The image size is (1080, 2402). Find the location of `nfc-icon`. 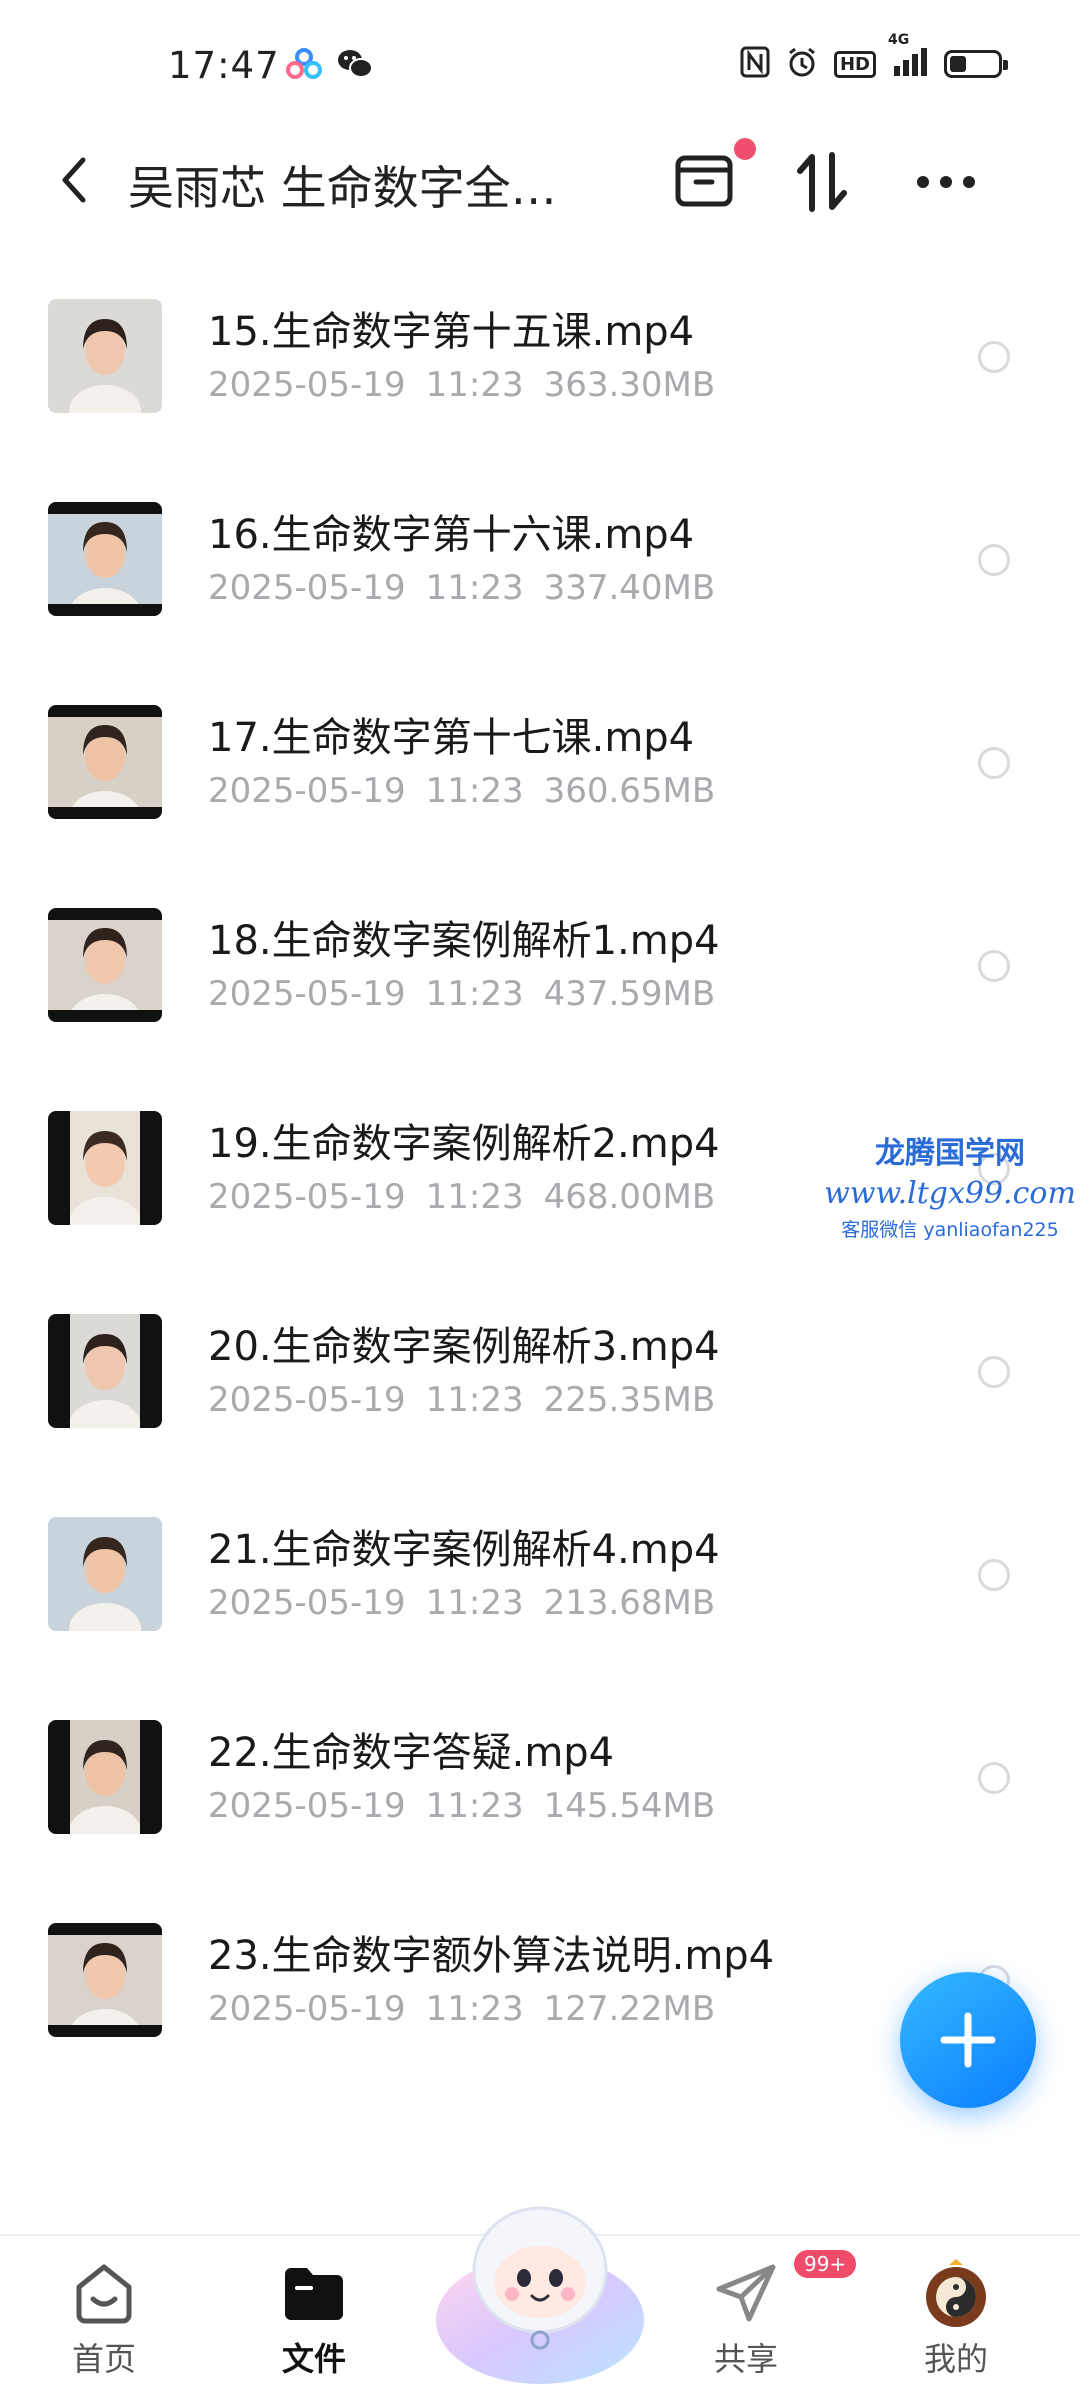

nfc-icon is located at coordinates (755, 64).